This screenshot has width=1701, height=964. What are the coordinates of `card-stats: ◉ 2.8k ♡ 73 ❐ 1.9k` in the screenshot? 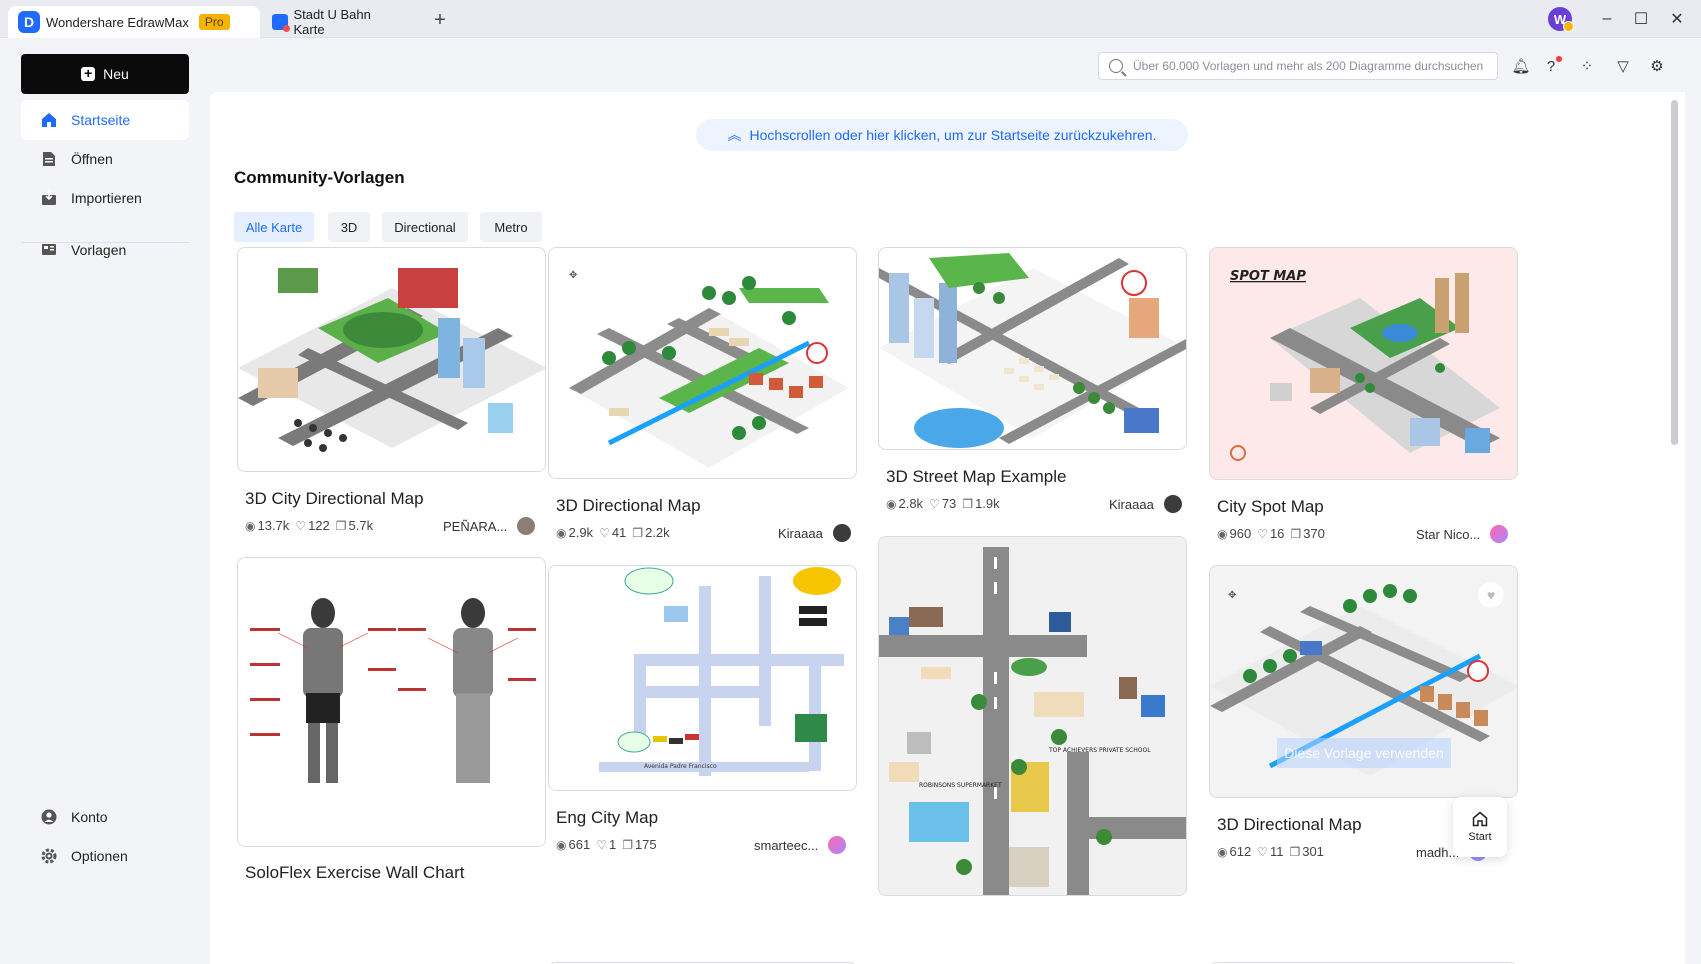 It's located at (946, 503).